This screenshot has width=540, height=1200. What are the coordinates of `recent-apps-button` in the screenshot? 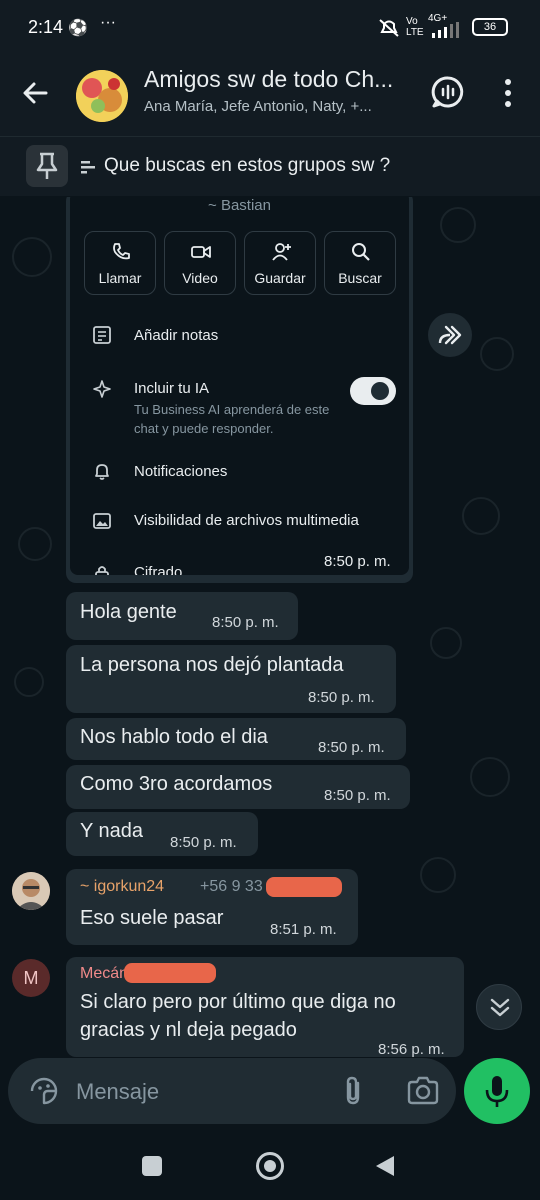 It's located at (152, 1166).